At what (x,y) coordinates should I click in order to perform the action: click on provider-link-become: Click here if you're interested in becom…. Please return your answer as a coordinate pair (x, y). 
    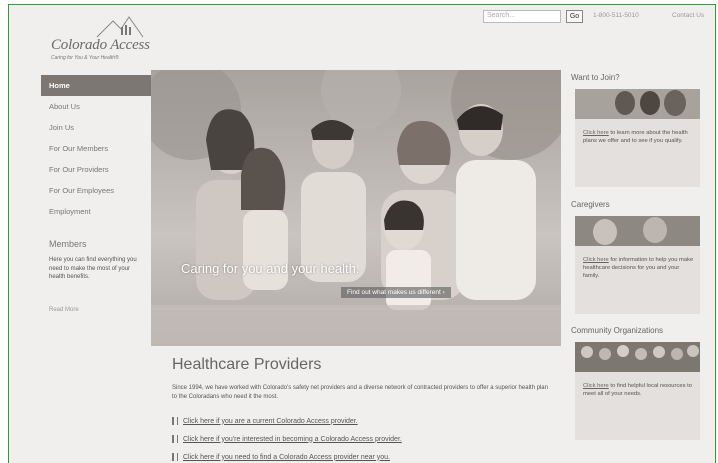
    Looking at the image, I should click on (287, 439).